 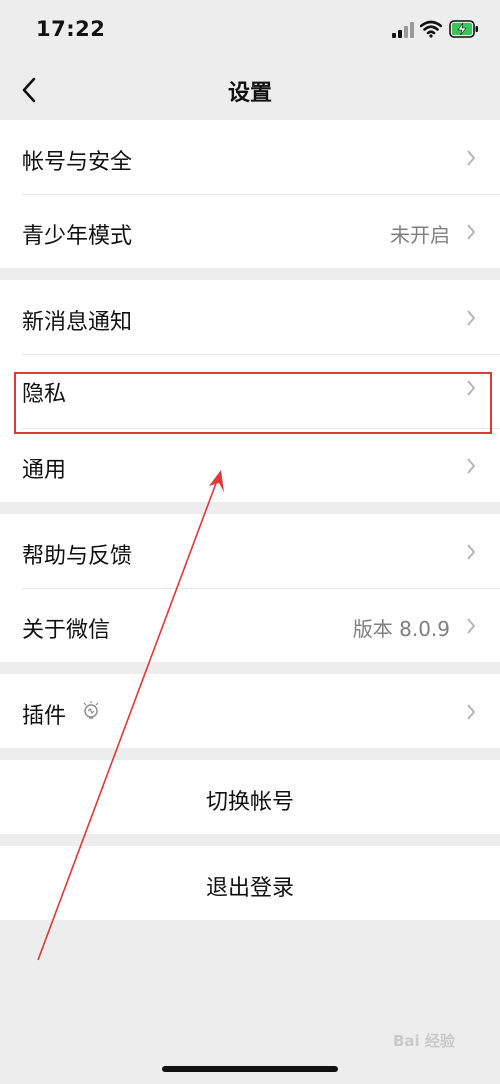 I want to click on settings-item-label: 插件, so click(x=44, y=716).